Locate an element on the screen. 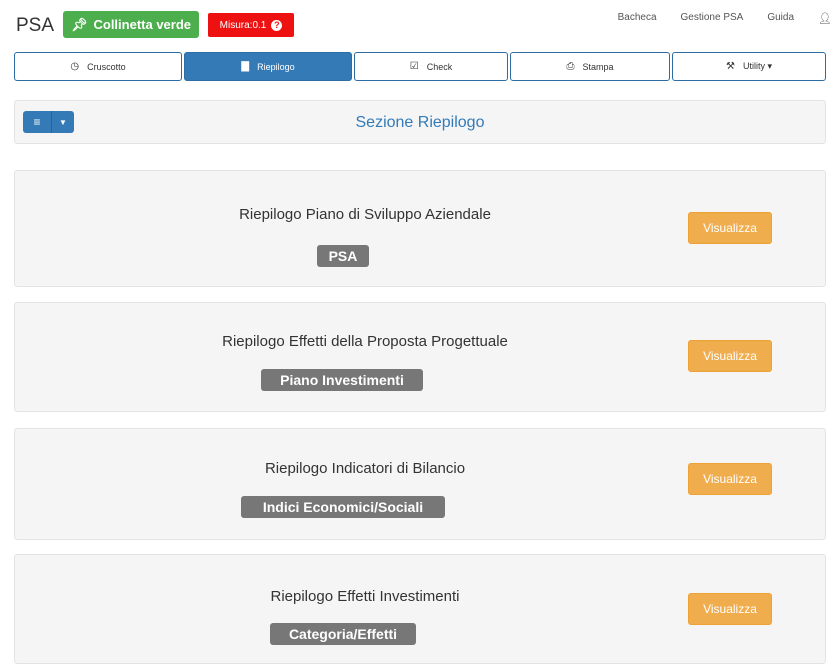 This screenshot has height=664, width=832. card-label: Piano Investimenti is located at coordinates (342, 380).